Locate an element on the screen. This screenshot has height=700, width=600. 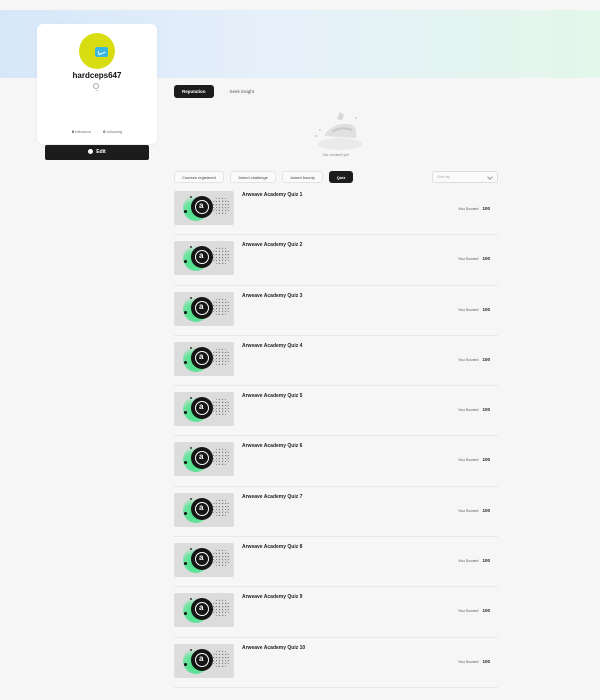
quiz-row: Arweave Academy Quiz 10 You Scored100 is located at coordinates (336, 663).